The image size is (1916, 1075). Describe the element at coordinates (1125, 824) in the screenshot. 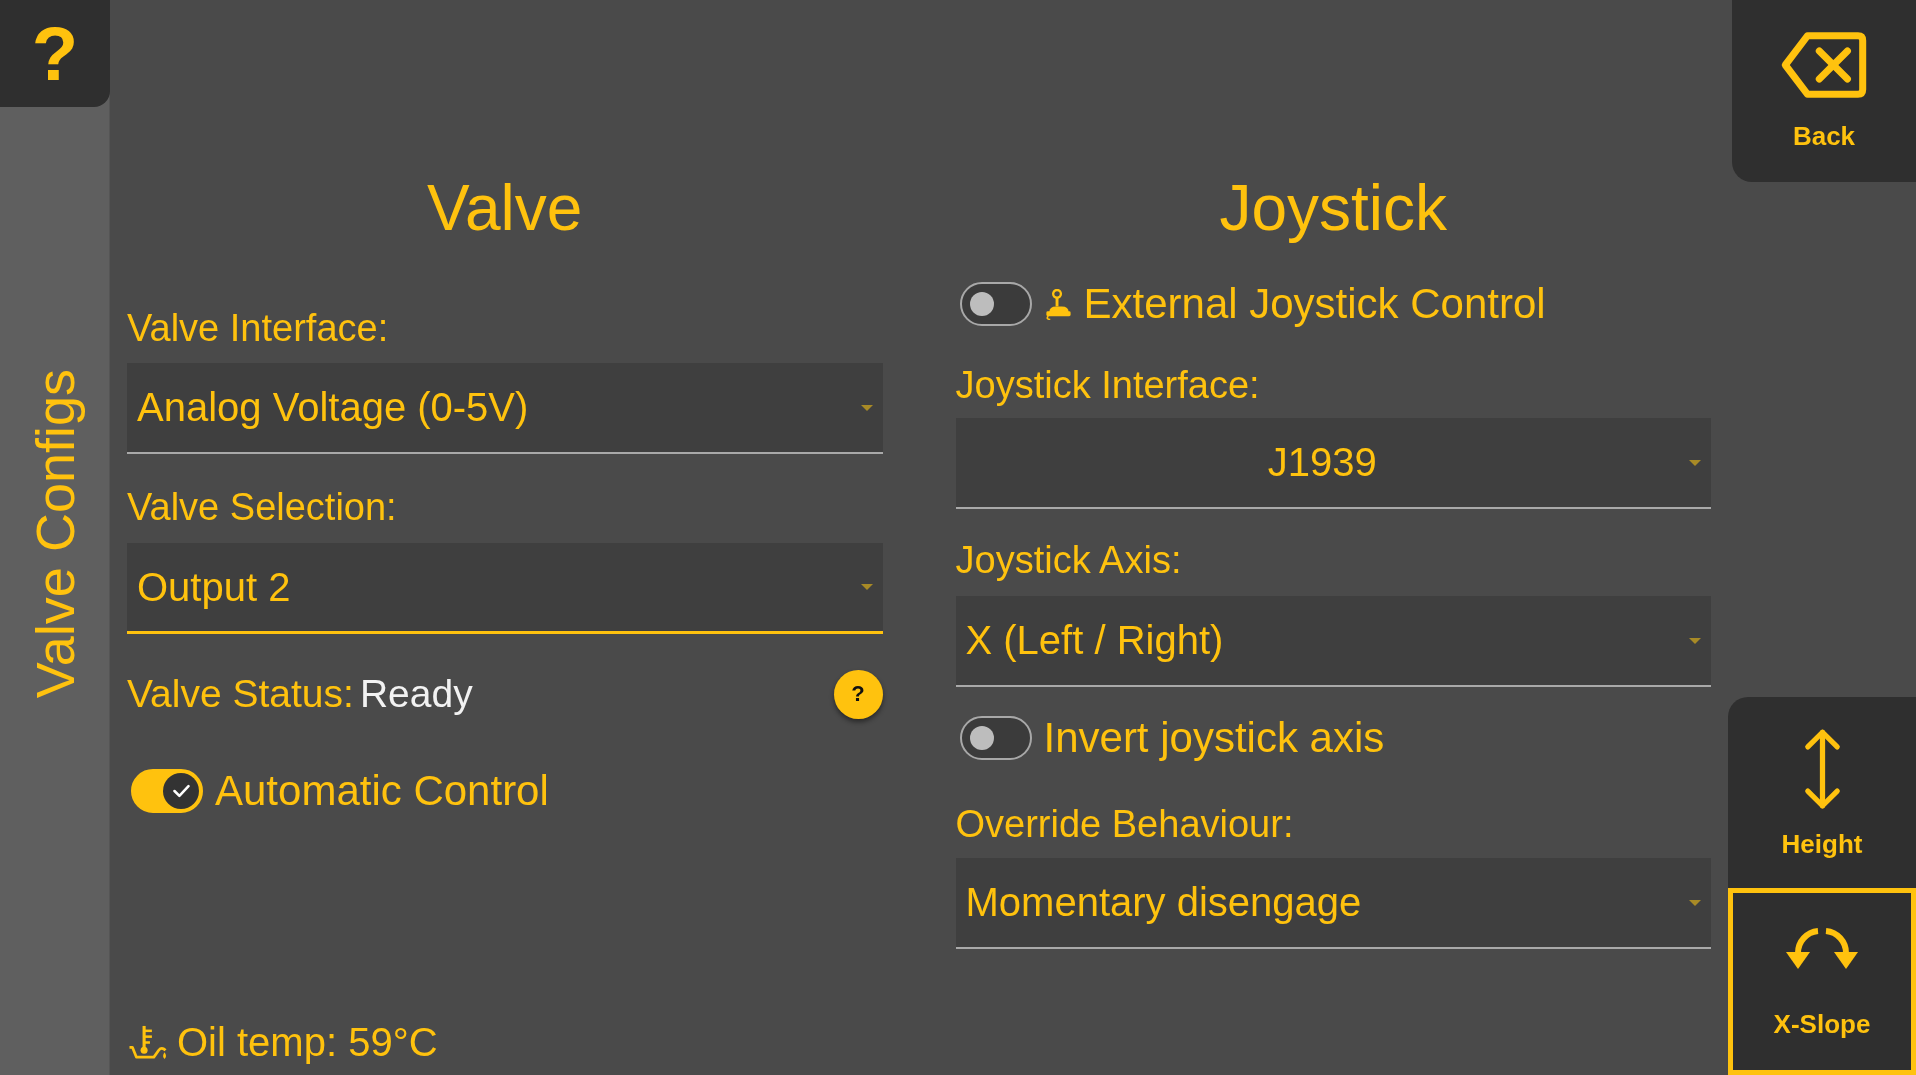

I see `field-label: Override Behaviour:` at that location.